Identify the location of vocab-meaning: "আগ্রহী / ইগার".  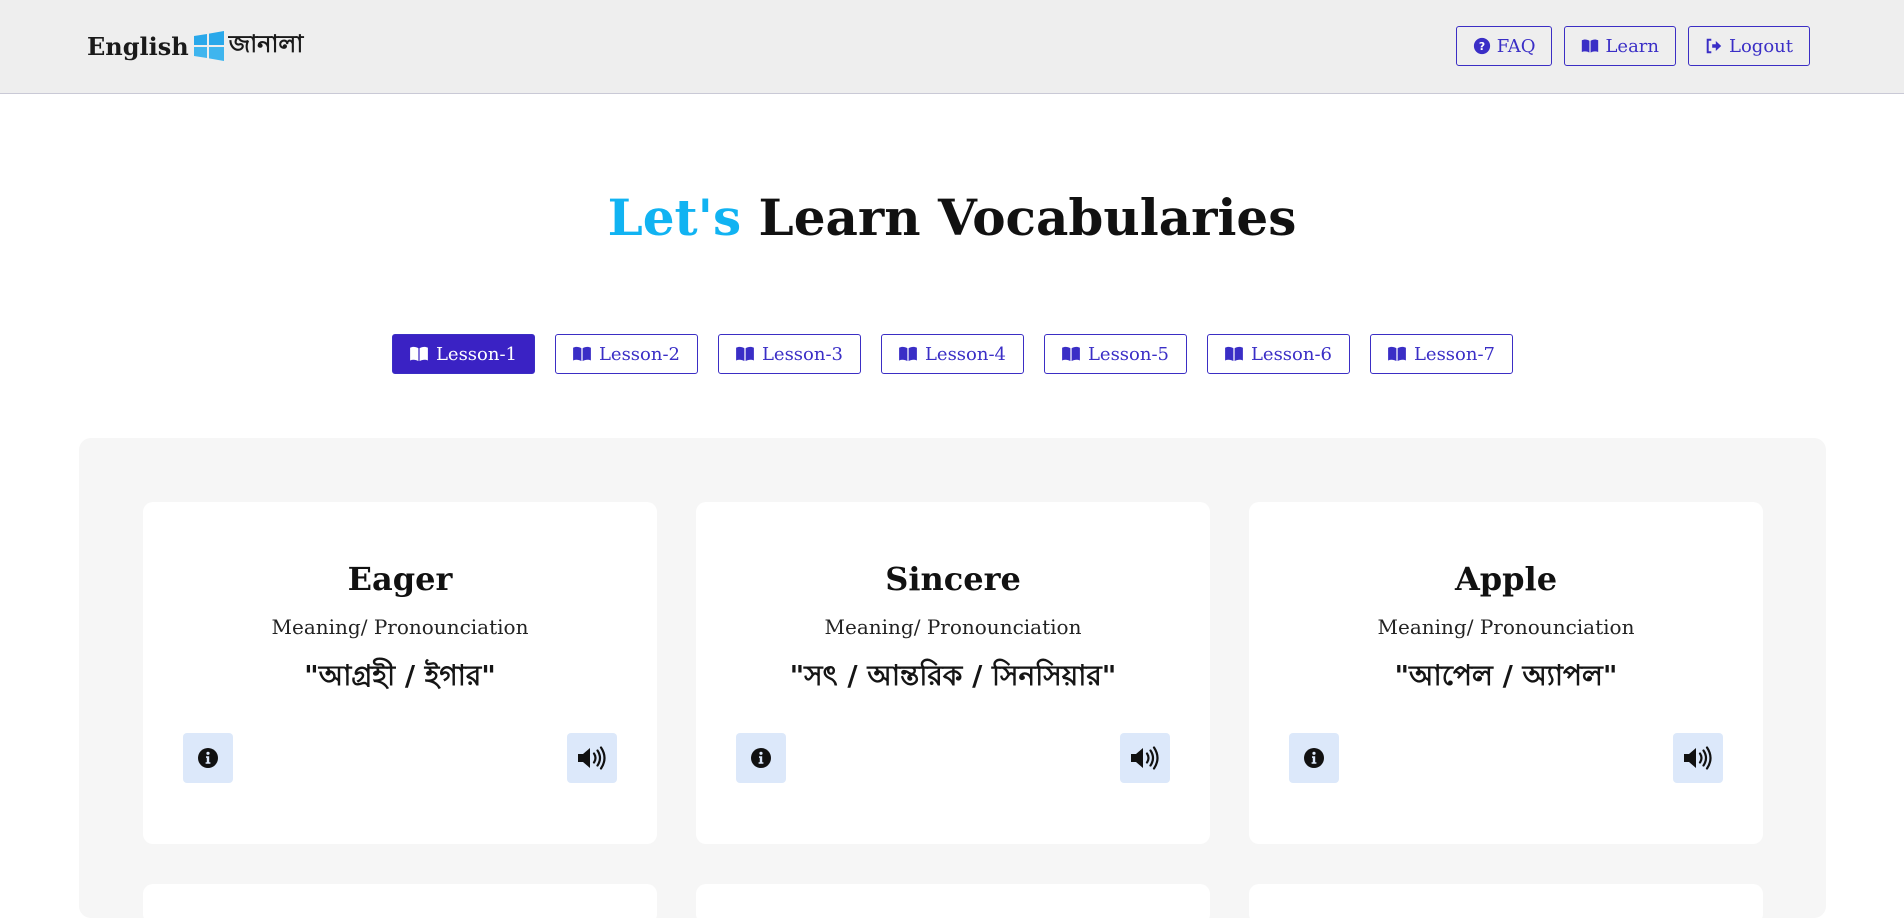
(400, 675).